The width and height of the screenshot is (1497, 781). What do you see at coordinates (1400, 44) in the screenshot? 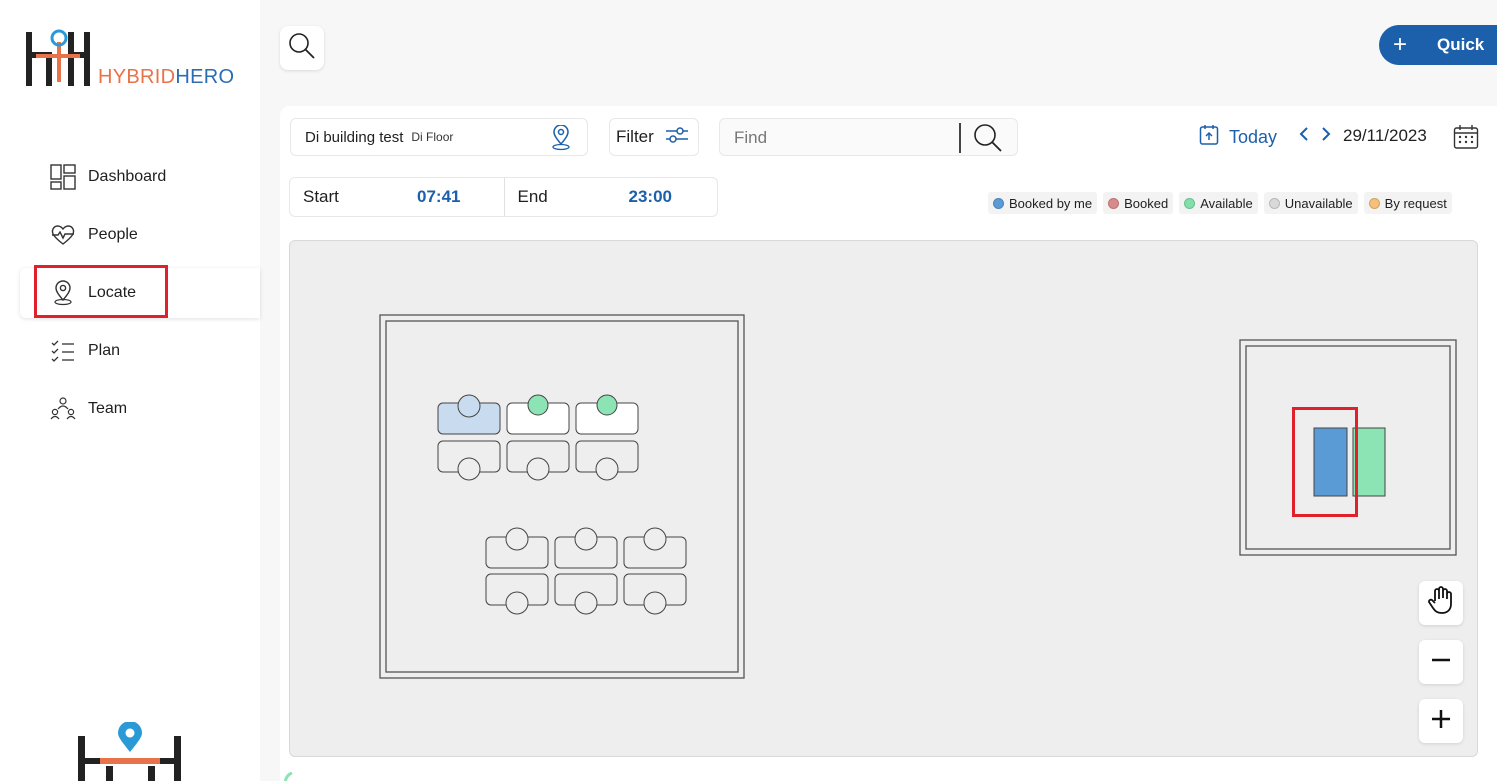
I see `plus-icon: +` at bounding box center [1400, 44].